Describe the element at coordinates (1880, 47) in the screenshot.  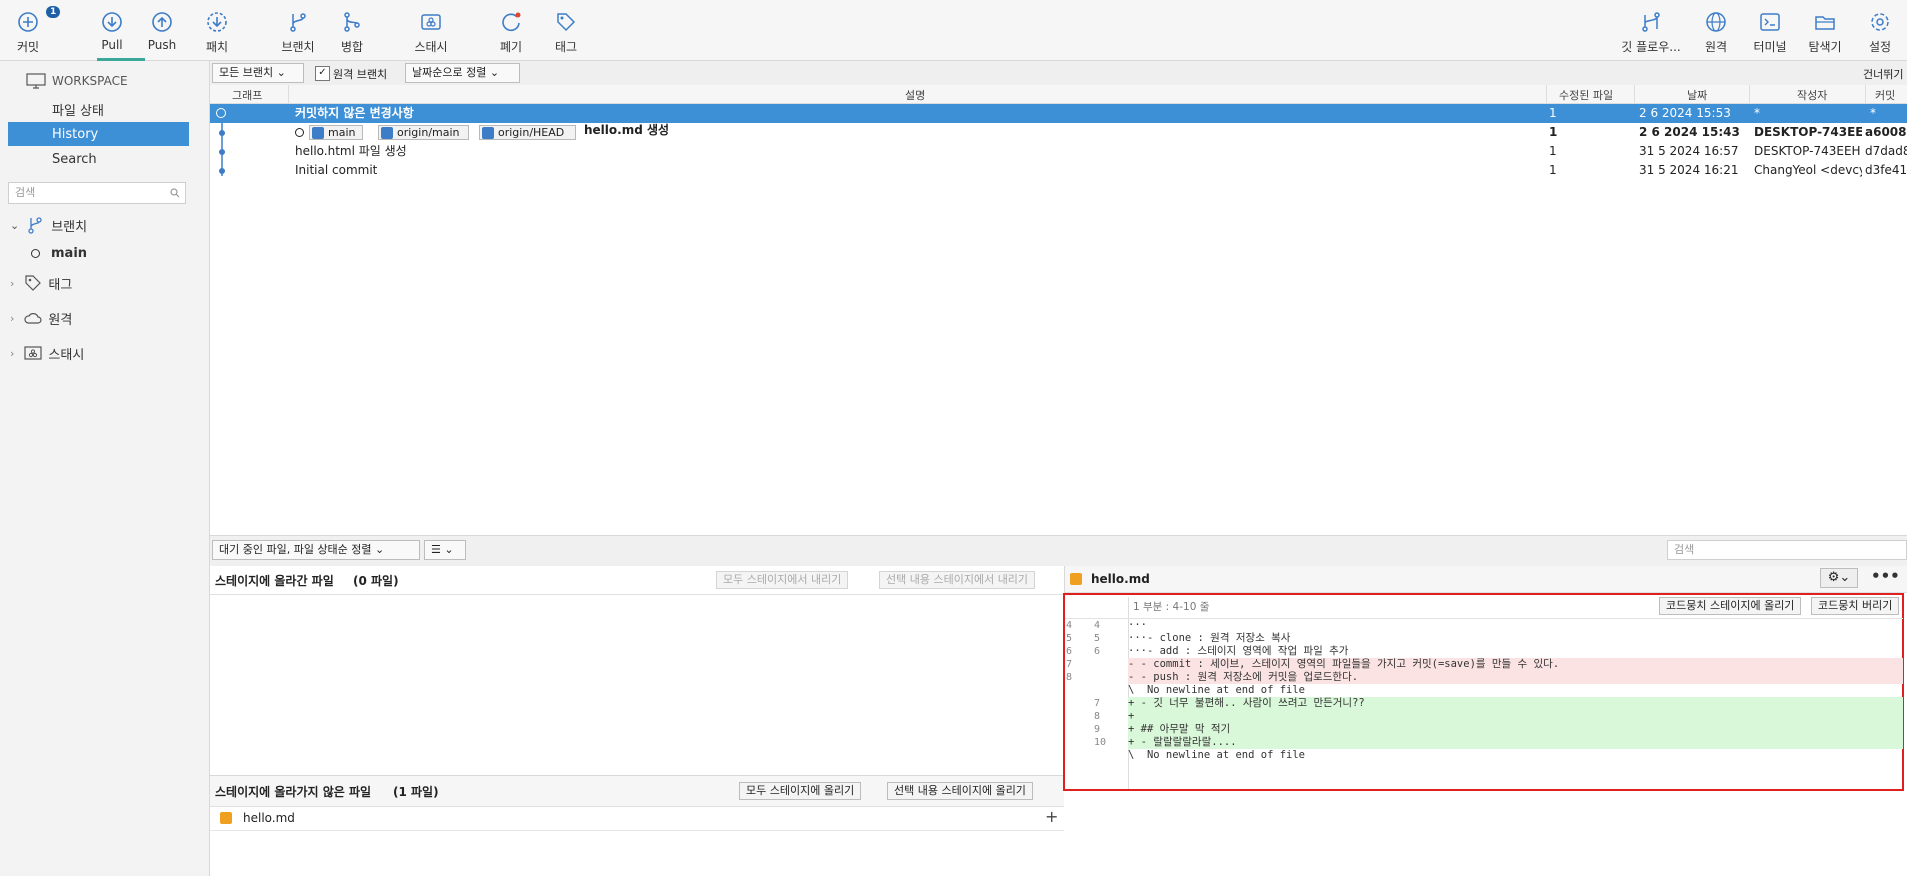
I see `settings-label: 설정` at that location.